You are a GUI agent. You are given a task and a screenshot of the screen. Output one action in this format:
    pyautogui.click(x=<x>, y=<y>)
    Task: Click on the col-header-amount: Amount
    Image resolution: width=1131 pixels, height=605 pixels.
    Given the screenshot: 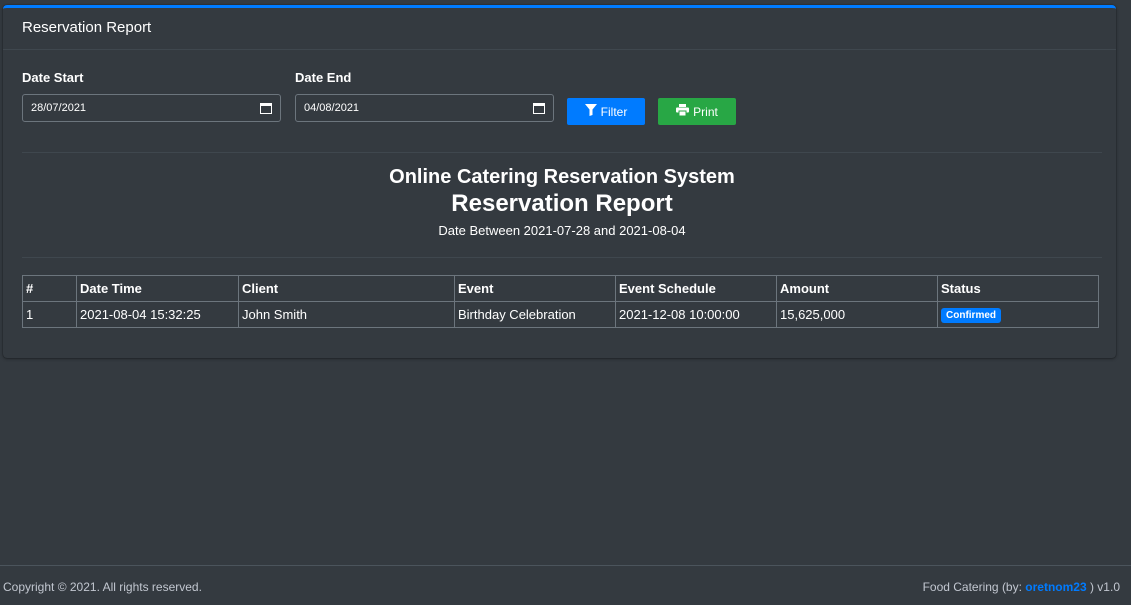 What is the action you would take?
    pyautogui.click(x=857, y=288)
    